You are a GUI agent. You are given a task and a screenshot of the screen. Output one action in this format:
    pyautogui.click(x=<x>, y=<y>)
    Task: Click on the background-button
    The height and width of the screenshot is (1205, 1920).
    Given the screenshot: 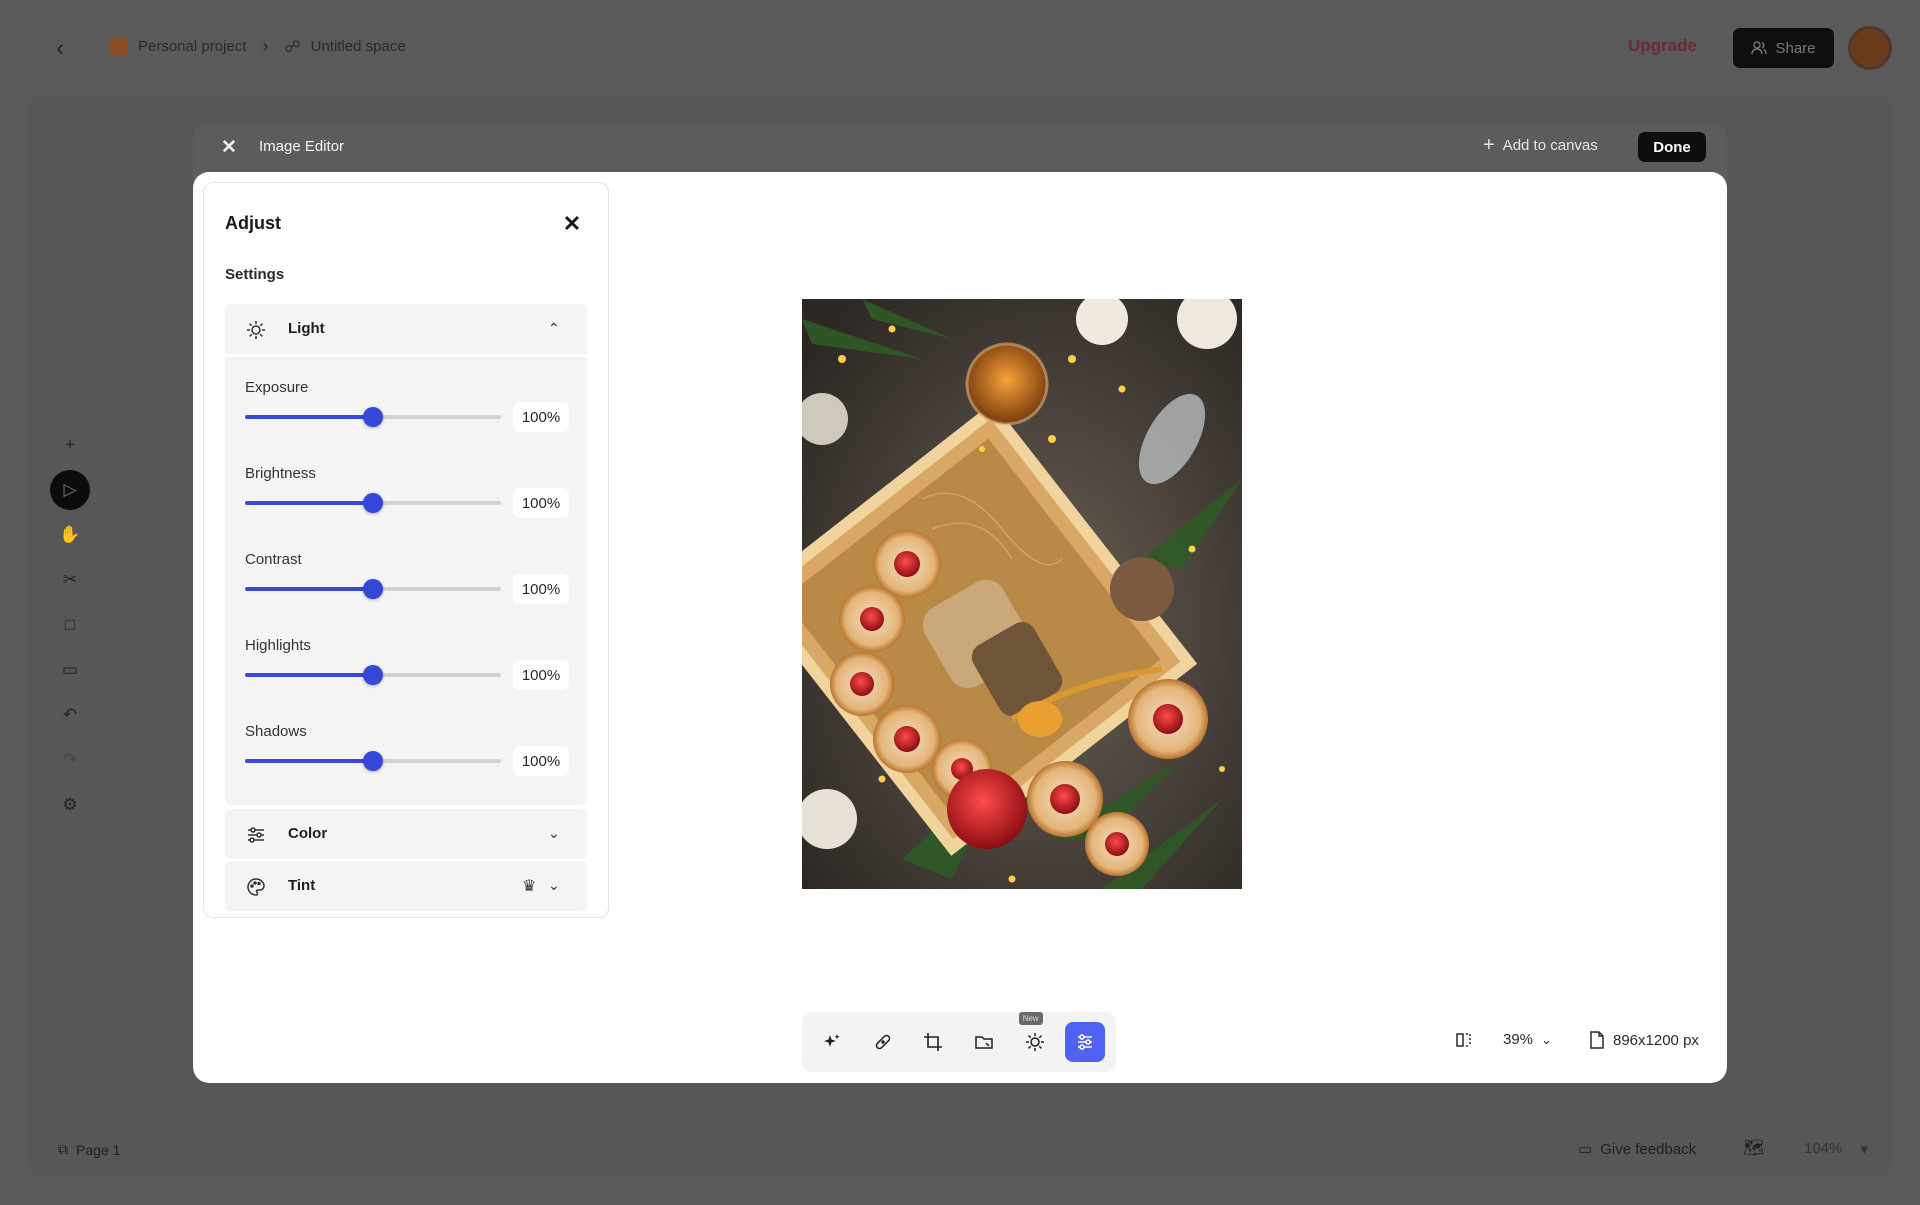 What is the action you would take?
    pyautogui.click(x=984, y=1042)
    